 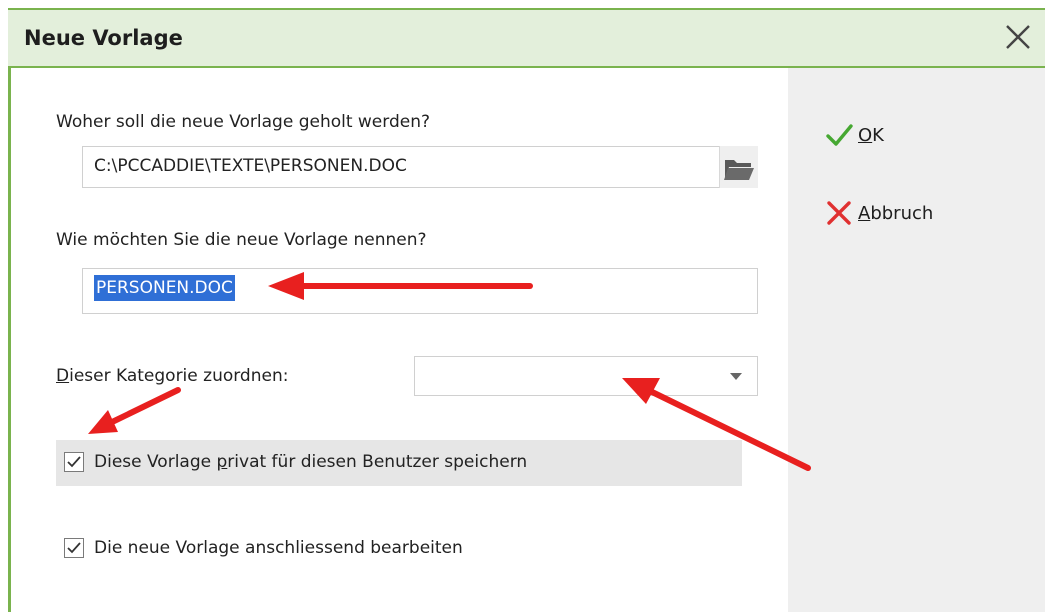 What do you see at coordinates (839, 213) in the screenshot?
I see `cross-icon` at bounding box center [839, 213].